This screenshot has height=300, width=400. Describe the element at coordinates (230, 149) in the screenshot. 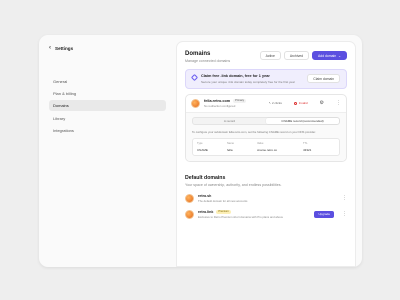

I see `record-name: fella` at that location.